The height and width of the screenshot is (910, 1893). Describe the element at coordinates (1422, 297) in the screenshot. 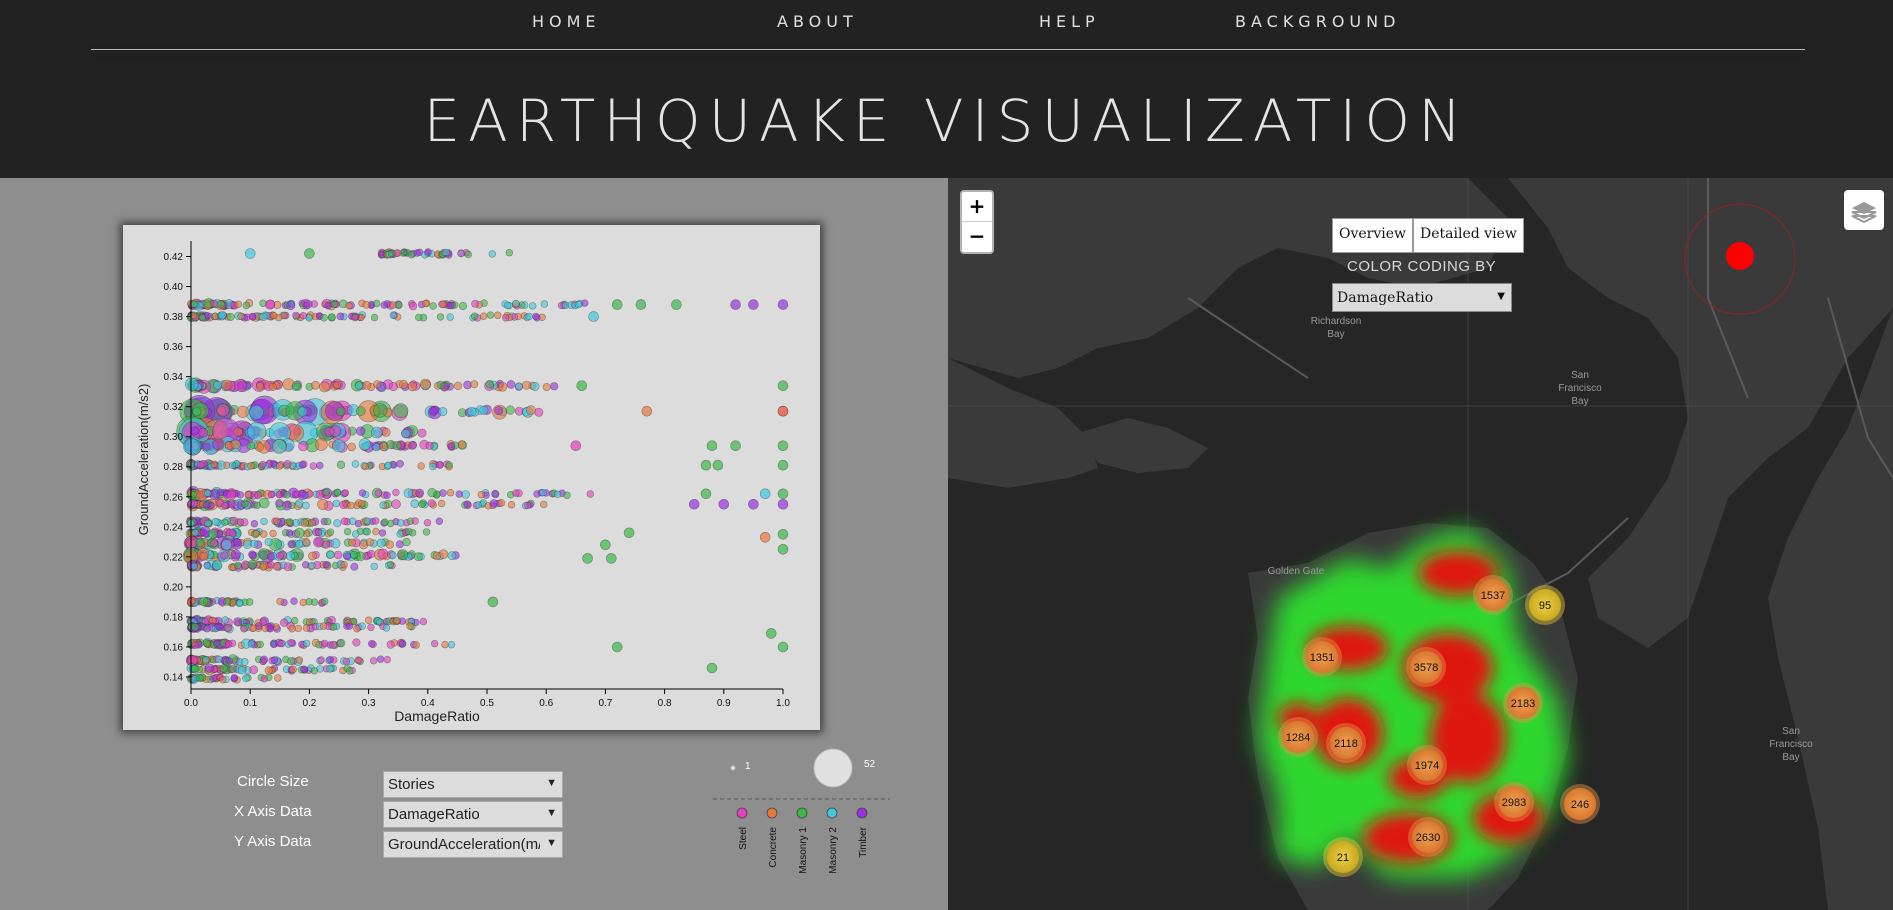

I see `color-coding-select: DamageRatio ▼` at that location.